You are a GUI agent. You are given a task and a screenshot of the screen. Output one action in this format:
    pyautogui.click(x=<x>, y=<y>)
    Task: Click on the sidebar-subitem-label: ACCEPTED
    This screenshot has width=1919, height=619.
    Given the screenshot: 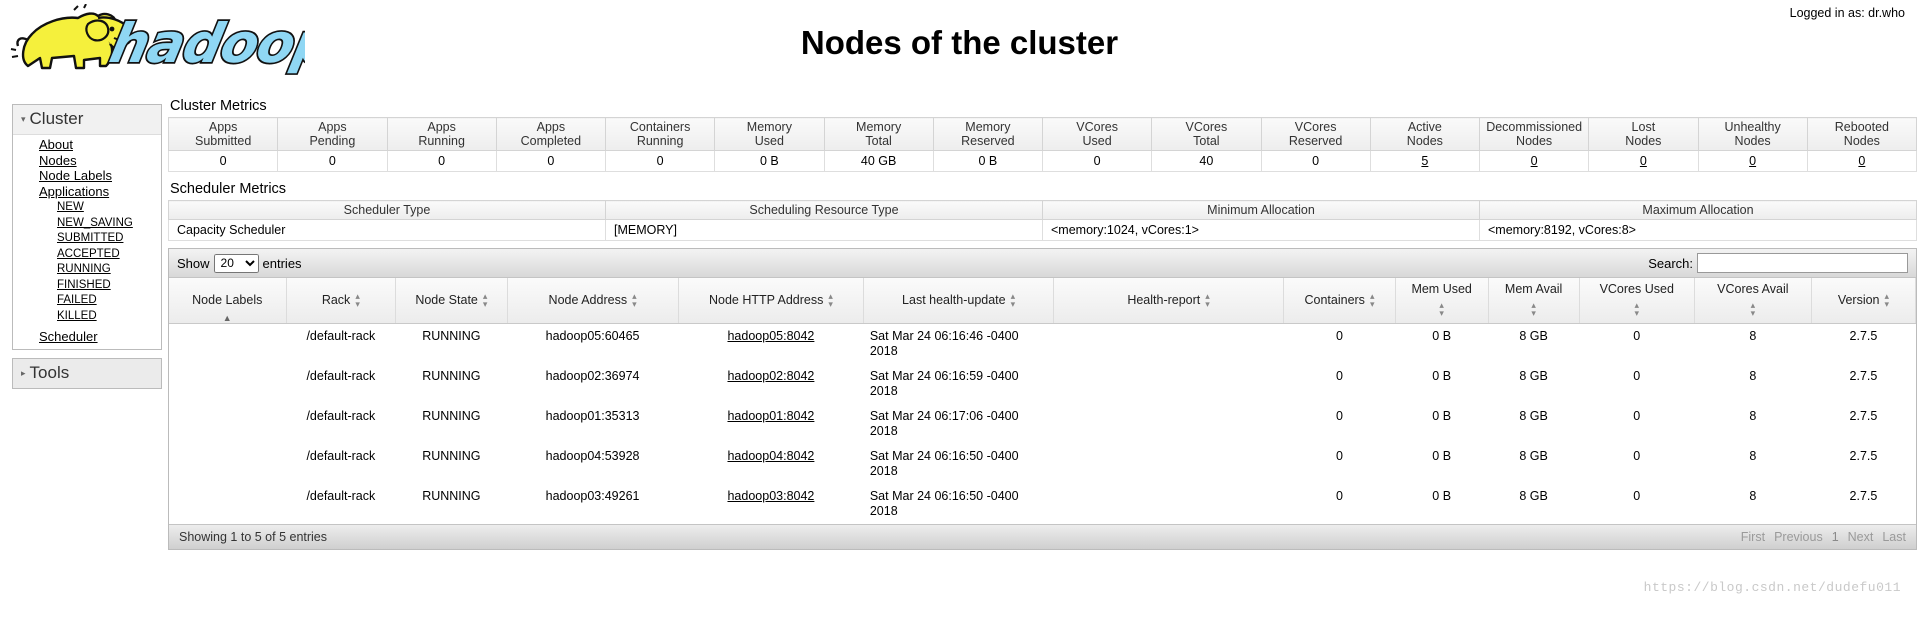 What is the action you would take?
    pyautogui.click(x=88, y=254)
    